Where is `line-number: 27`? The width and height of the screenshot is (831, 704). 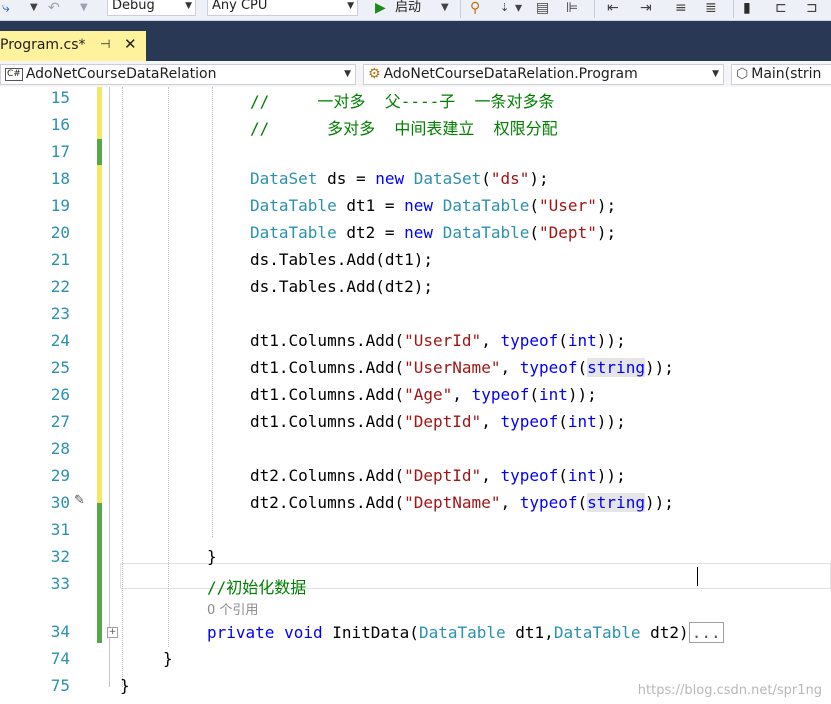
line-number: 27 is located at coordinates (60, 421).